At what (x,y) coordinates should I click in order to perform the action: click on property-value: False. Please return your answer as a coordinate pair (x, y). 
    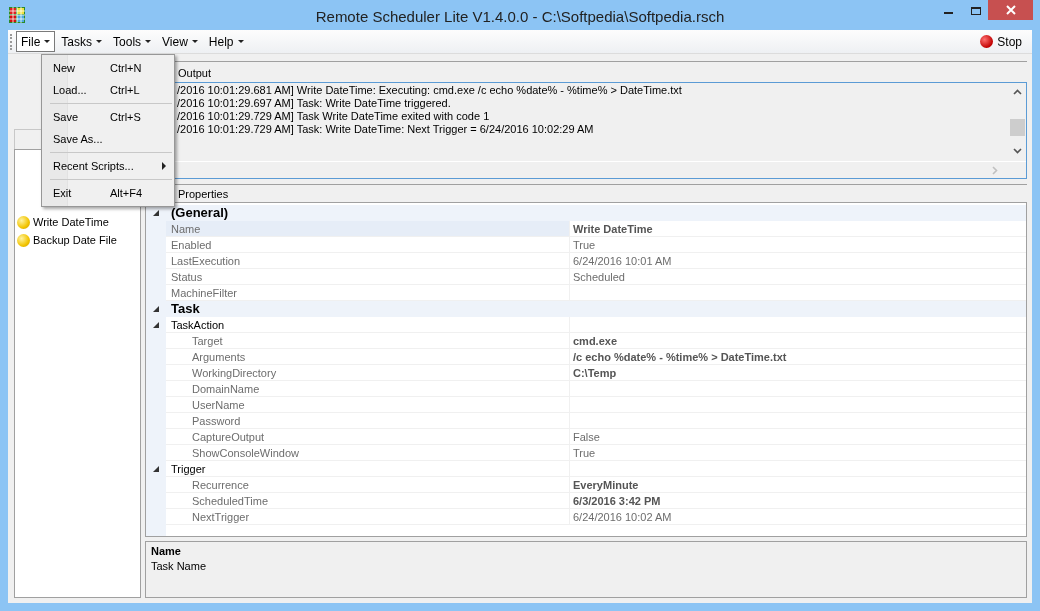
    Looking at the image, I should click on (798, 437).